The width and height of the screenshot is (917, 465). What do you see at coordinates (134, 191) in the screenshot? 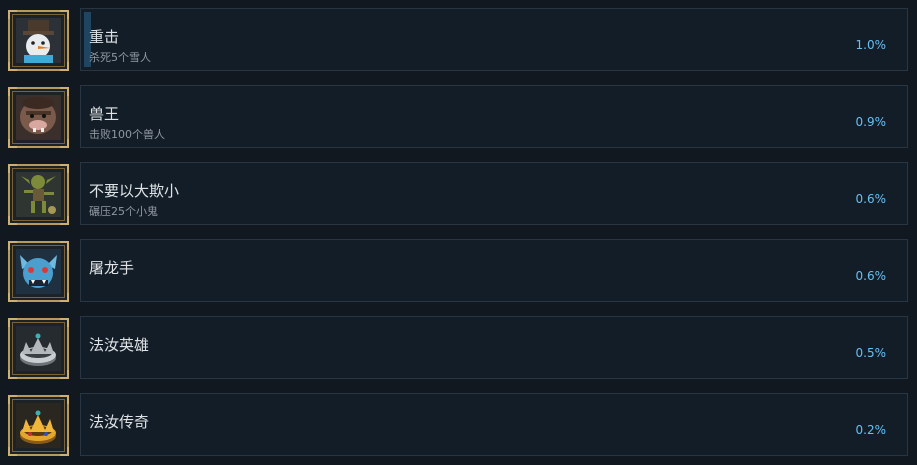
I see `achievement-title: 不要以大欺小` at bounding box center [134, 191].